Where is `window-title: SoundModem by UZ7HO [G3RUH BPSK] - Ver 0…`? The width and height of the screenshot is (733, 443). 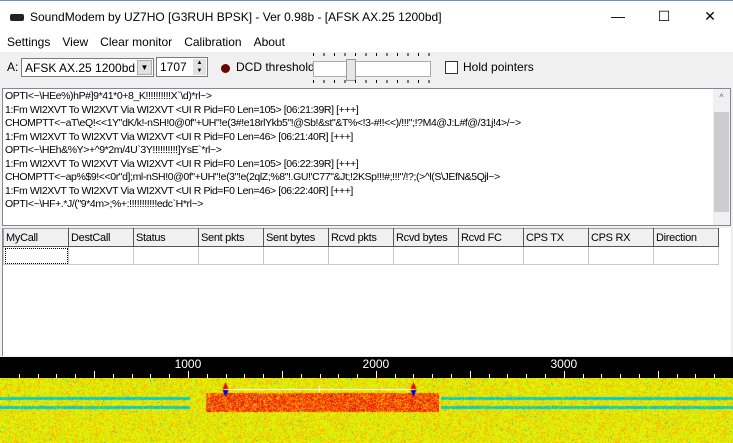 window-title: SoundModem by UZ7HO [G3RUH BPSK] - Ver 0… is located at coordinates (236, 17).